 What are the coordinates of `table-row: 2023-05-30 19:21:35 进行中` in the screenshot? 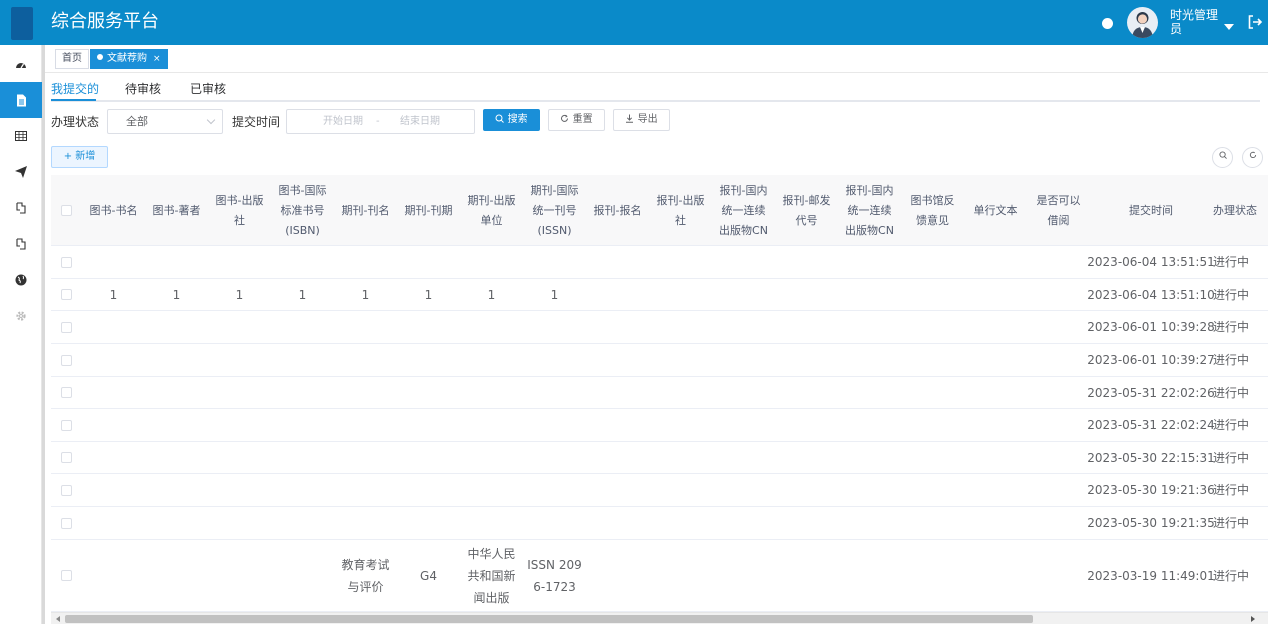 It's located at (659, 523).